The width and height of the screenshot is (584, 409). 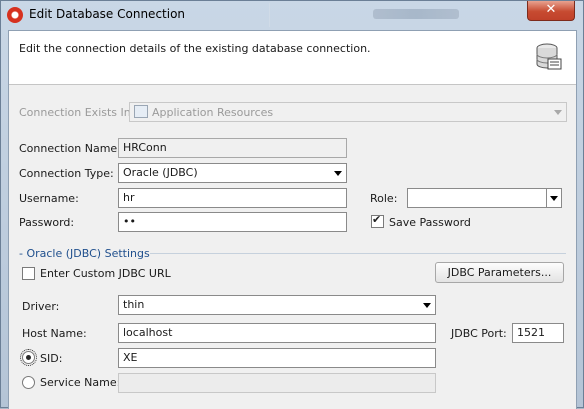 I want to click on custom-jdbc-url-label: Enter Custom JDBC URL, so click(x=105, y=273).